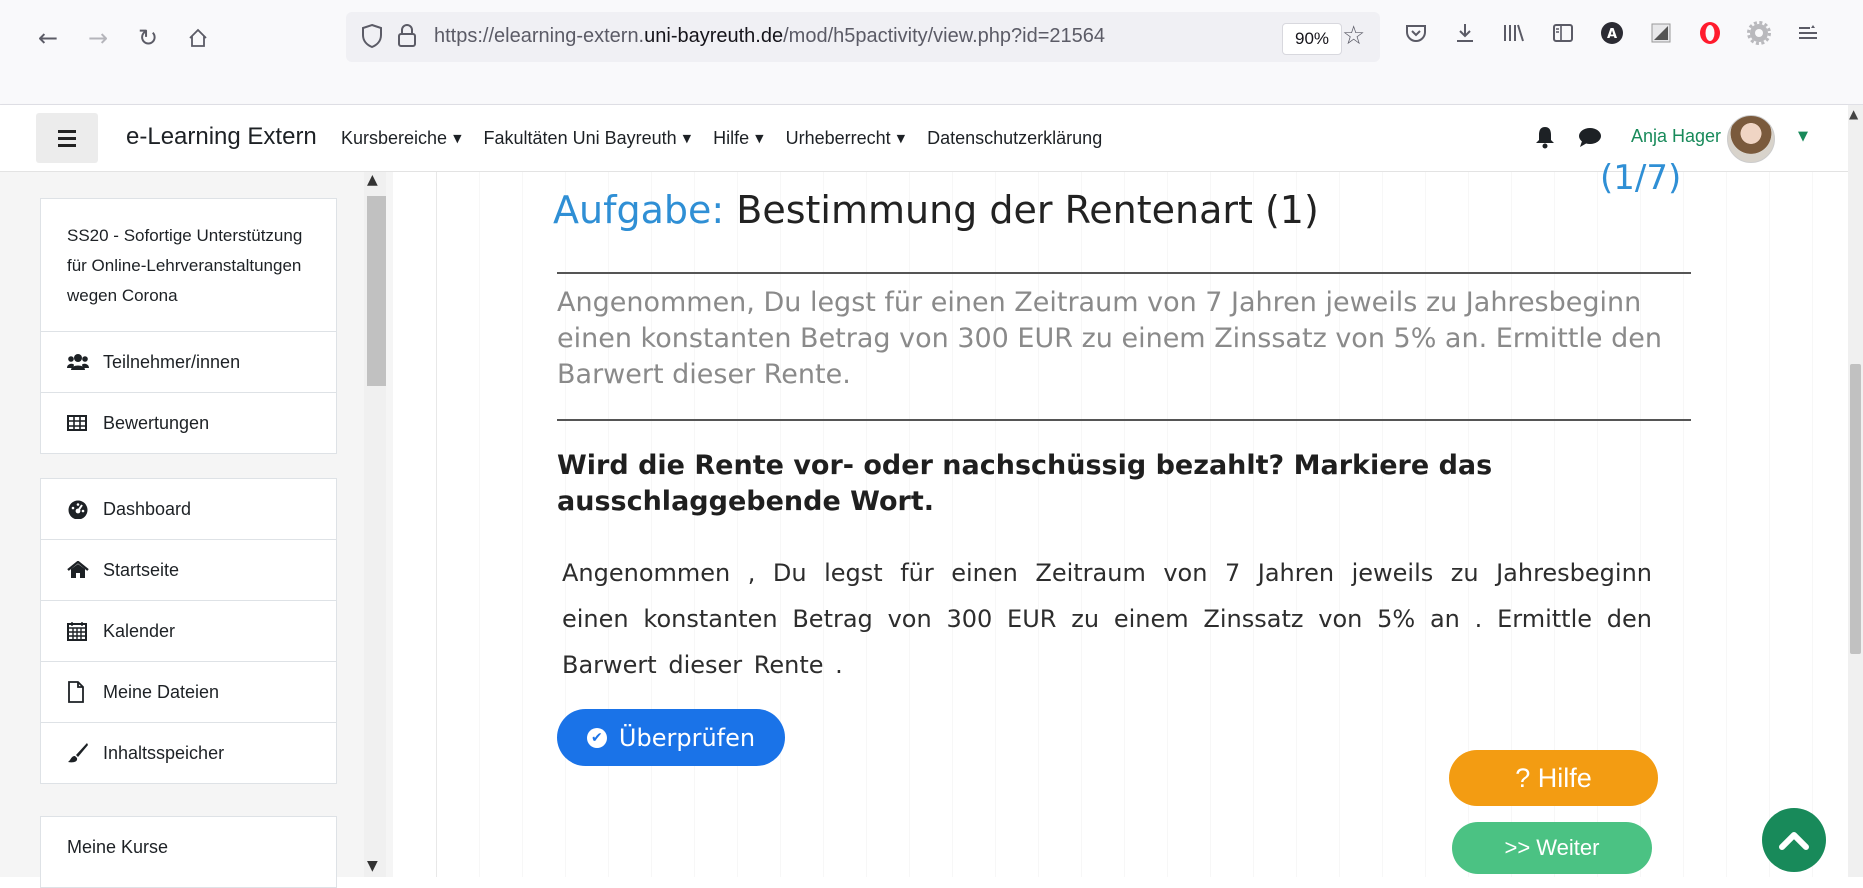  What do you see at coordinates (81, 509) in the screenshot?
I see `dashboard-icon` at bounding box center [81, 509].